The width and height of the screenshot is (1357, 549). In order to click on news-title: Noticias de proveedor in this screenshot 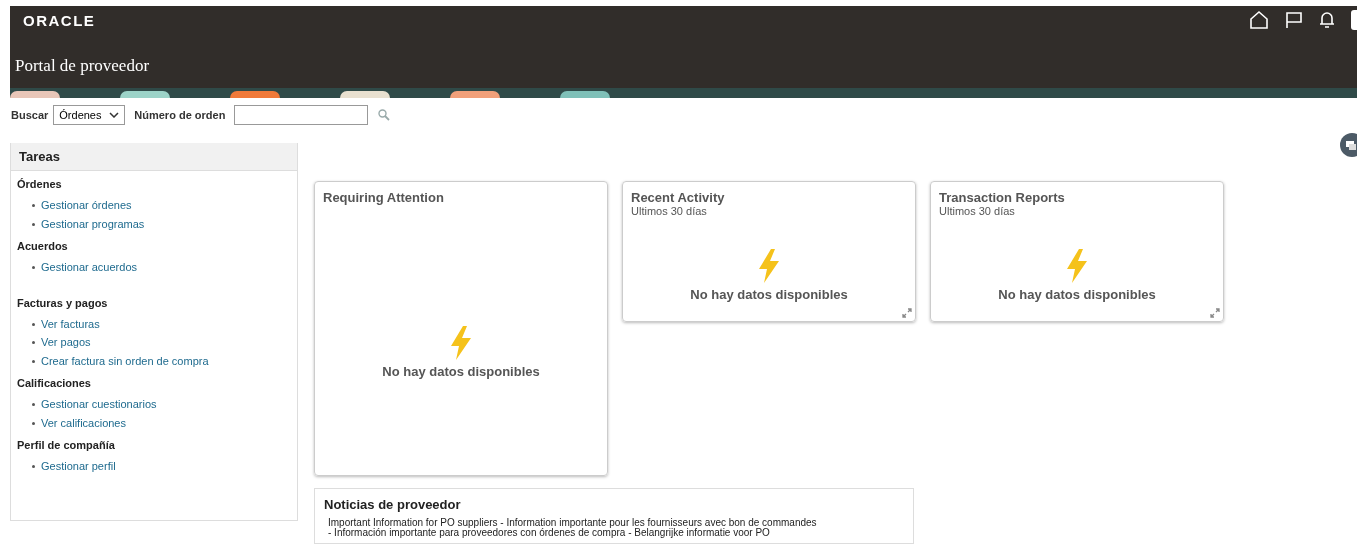, I will do `click(393, 504)`.